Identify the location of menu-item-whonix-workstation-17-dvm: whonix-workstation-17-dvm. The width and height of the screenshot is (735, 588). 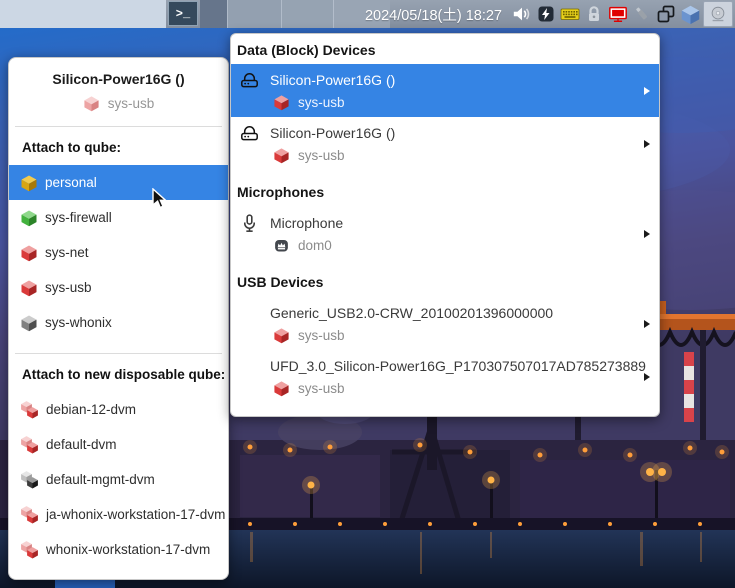
(118, 549).